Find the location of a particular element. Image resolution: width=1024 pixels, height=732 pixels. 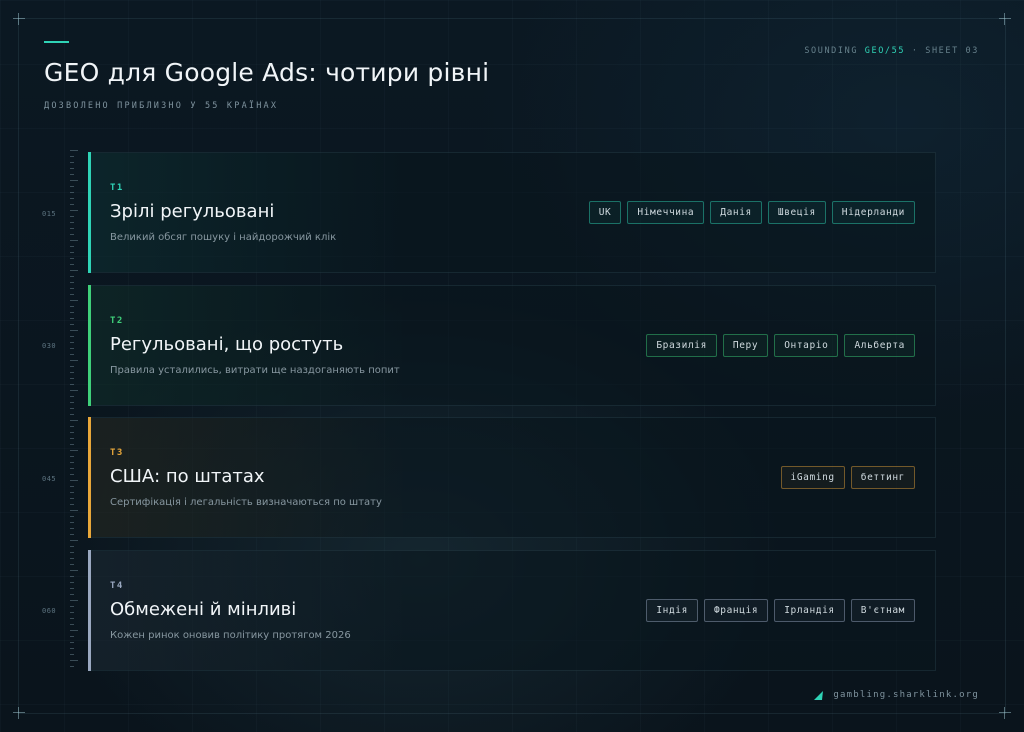

ruler-label: 030 is located at coordinates (49, 346).